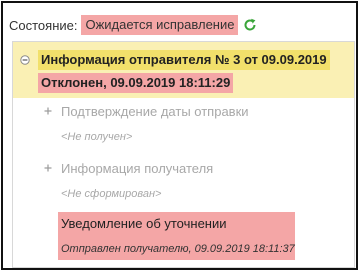  I want to click on tree-node-send-date-confirmation: Подтверждение даты отправки, so click(155, 112).